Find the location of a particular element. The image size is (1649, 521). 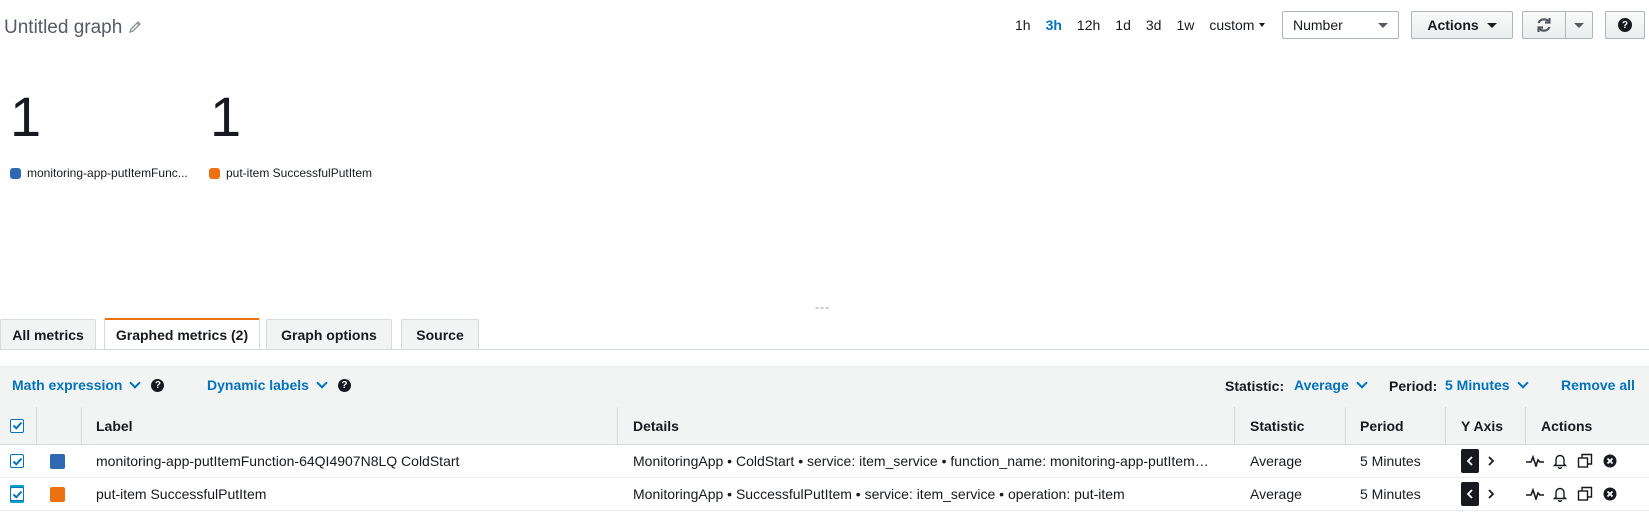

column-header-label: Label is located at coordinates (114, 425).